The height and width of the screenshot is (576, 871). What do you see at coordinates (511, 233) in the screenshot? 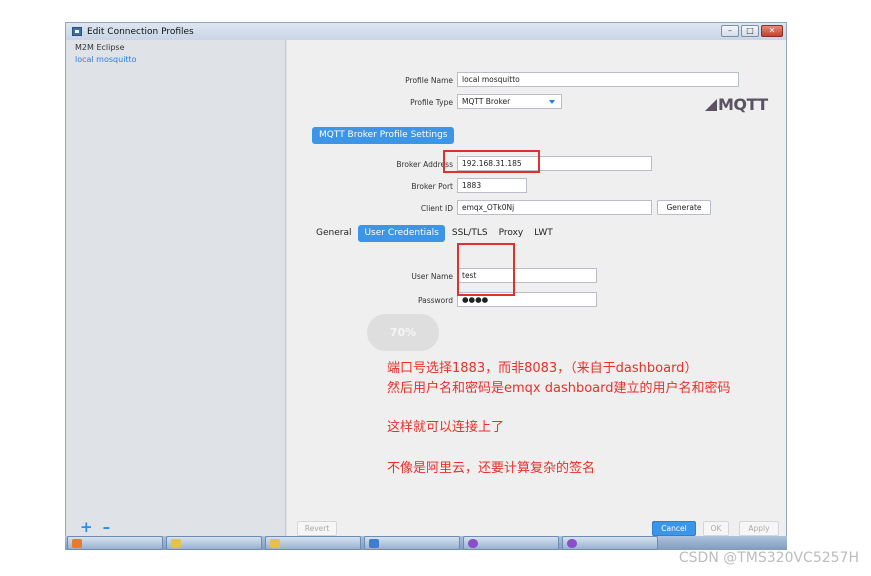
I see `tab-proxy: Proxy` at bounding box center [511, 233].